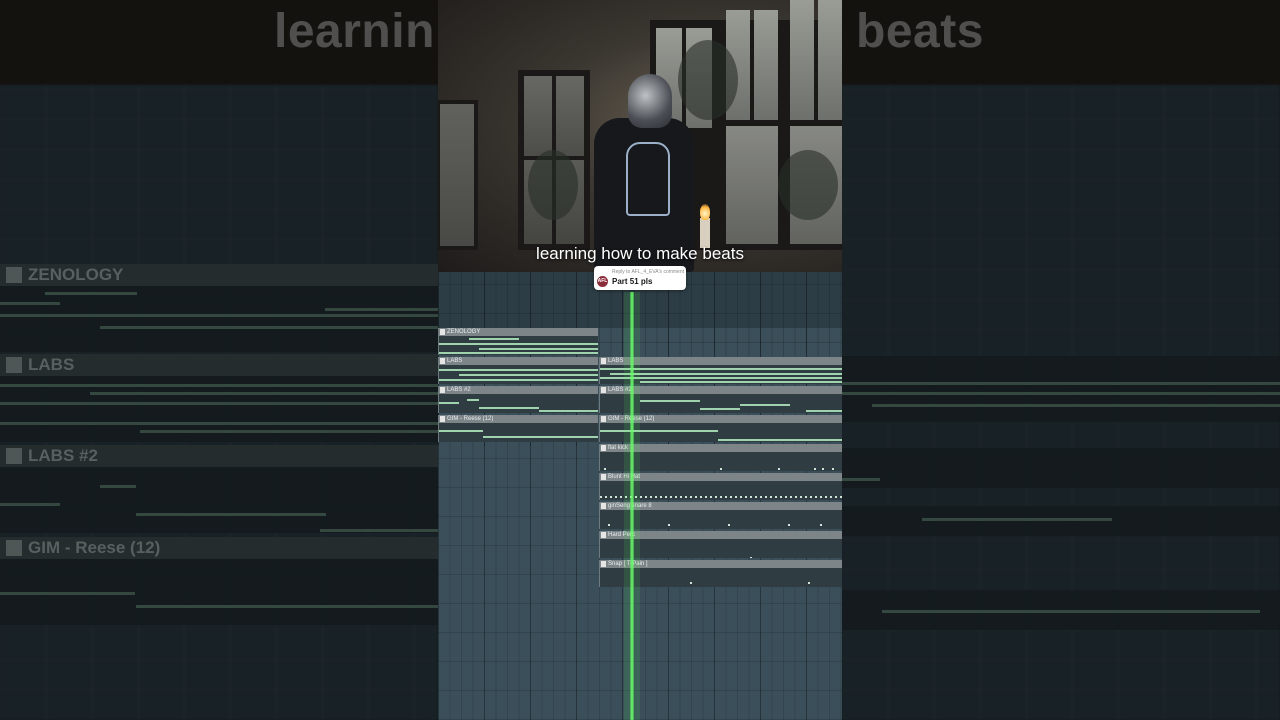 The width and height of the screenshot is (1280, 720). I want to click on person-head, so click(650, 101).